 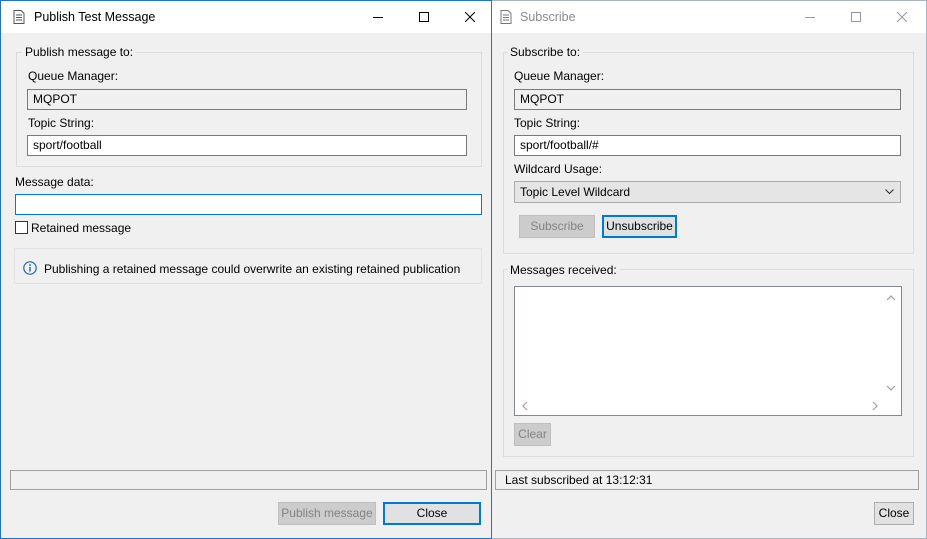 What do you see at coordinates (575, 192) in the screenshot?
I see `wildcard-usage-value: Topic Level Wildcard` at bounding box center [575, 192].